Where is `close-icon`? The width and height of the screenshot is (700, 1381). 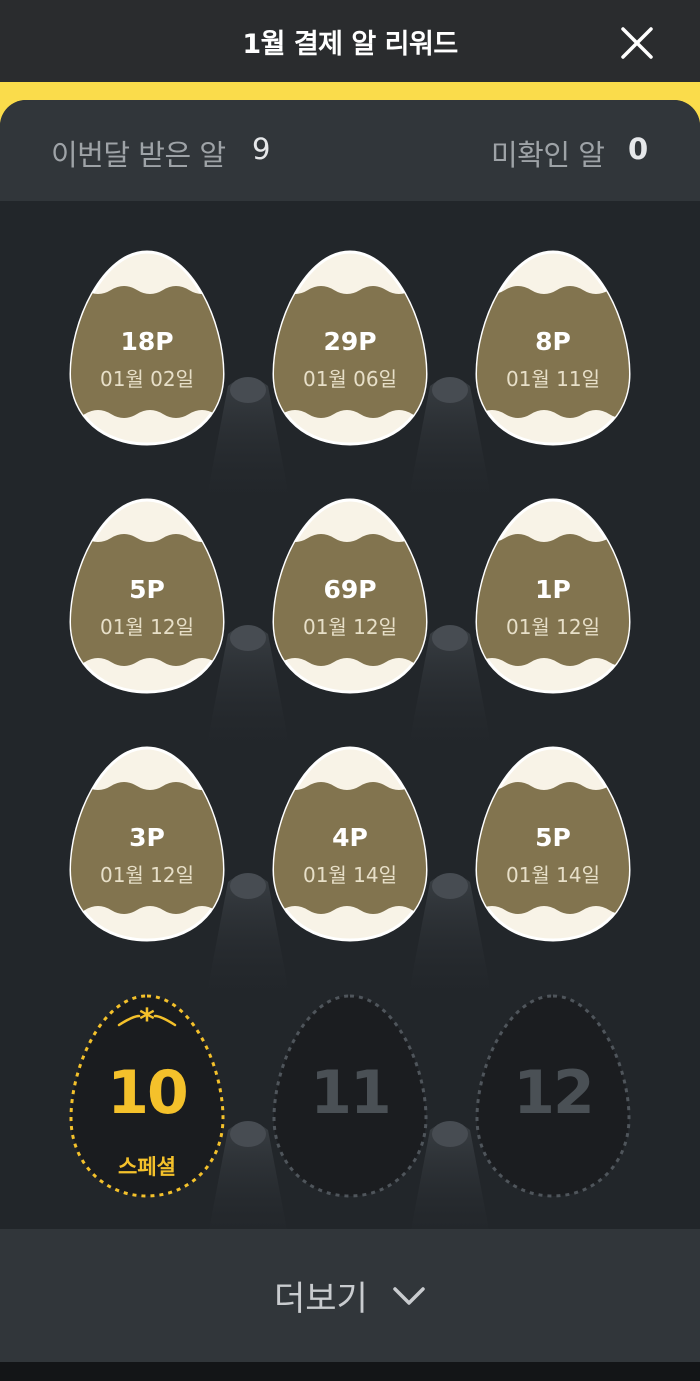 close-icon is located at coordinates (637, 43).